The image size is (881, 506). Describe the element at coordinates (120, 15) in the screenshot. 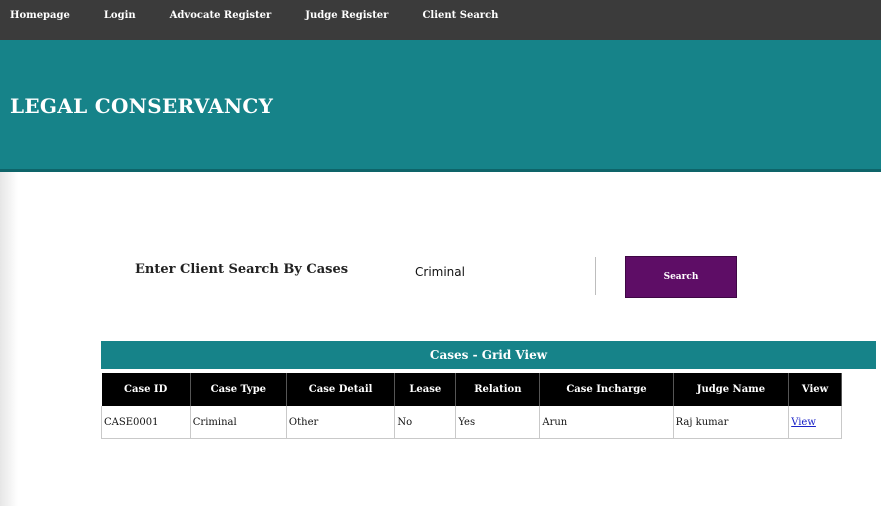

I see `nav-item-login: Login` at that location.